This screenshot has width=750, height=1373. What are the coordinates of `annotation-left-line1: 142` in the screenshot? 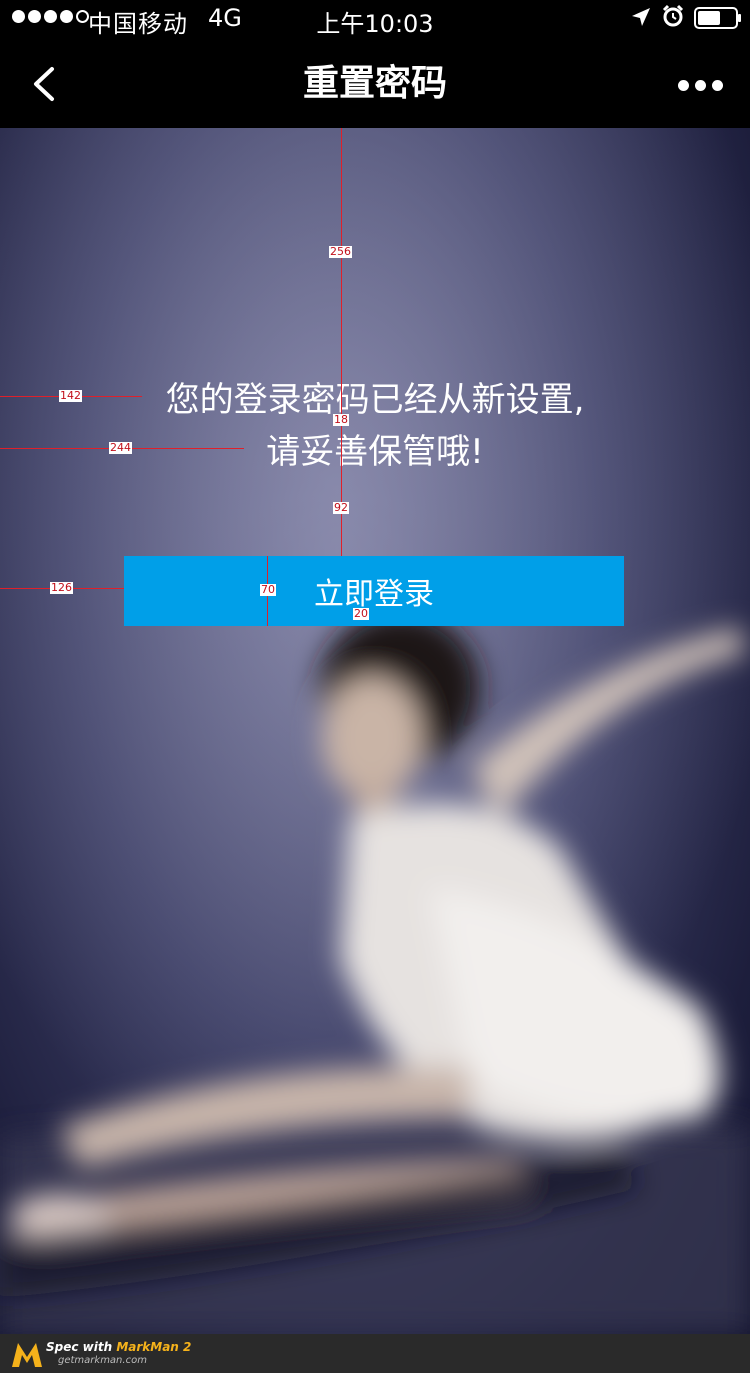 It's located at (70, 395).